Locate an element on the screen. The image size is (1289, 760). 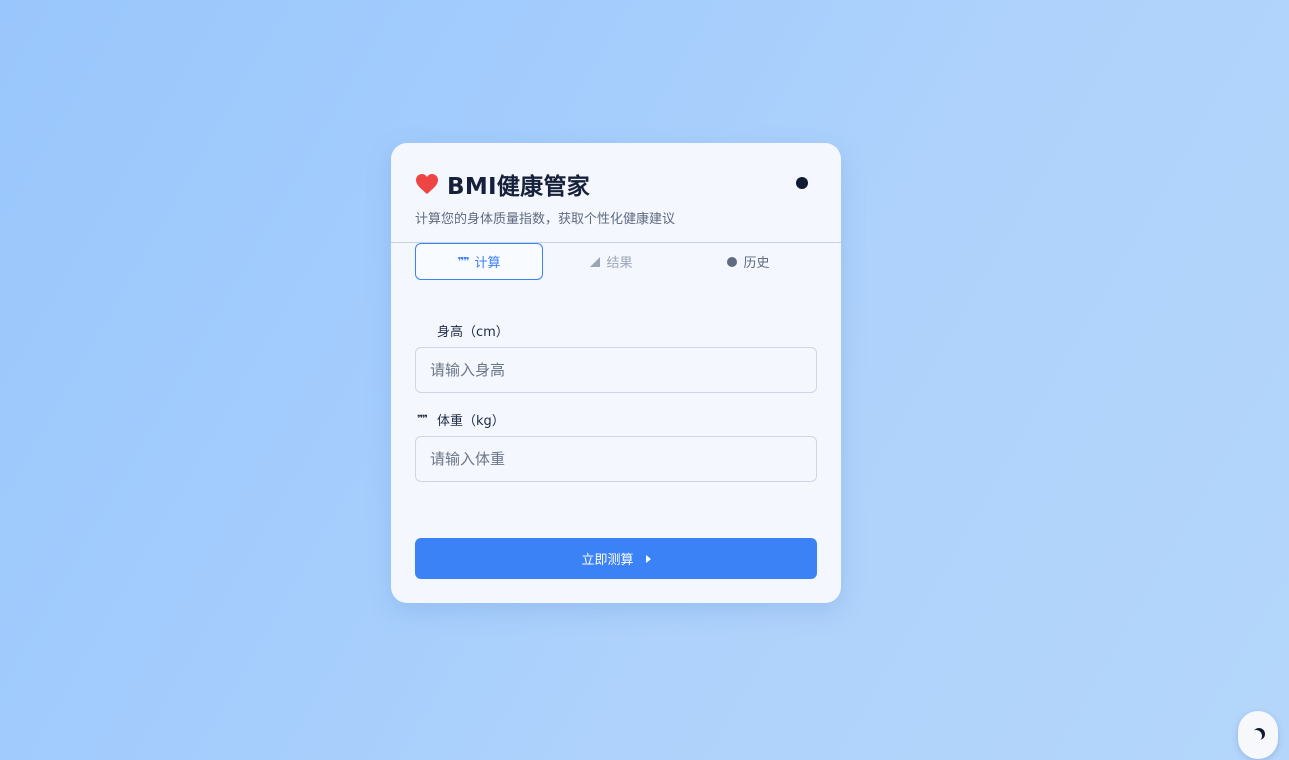
tab-history-label: 历史 is located at coordinates (756, 263).